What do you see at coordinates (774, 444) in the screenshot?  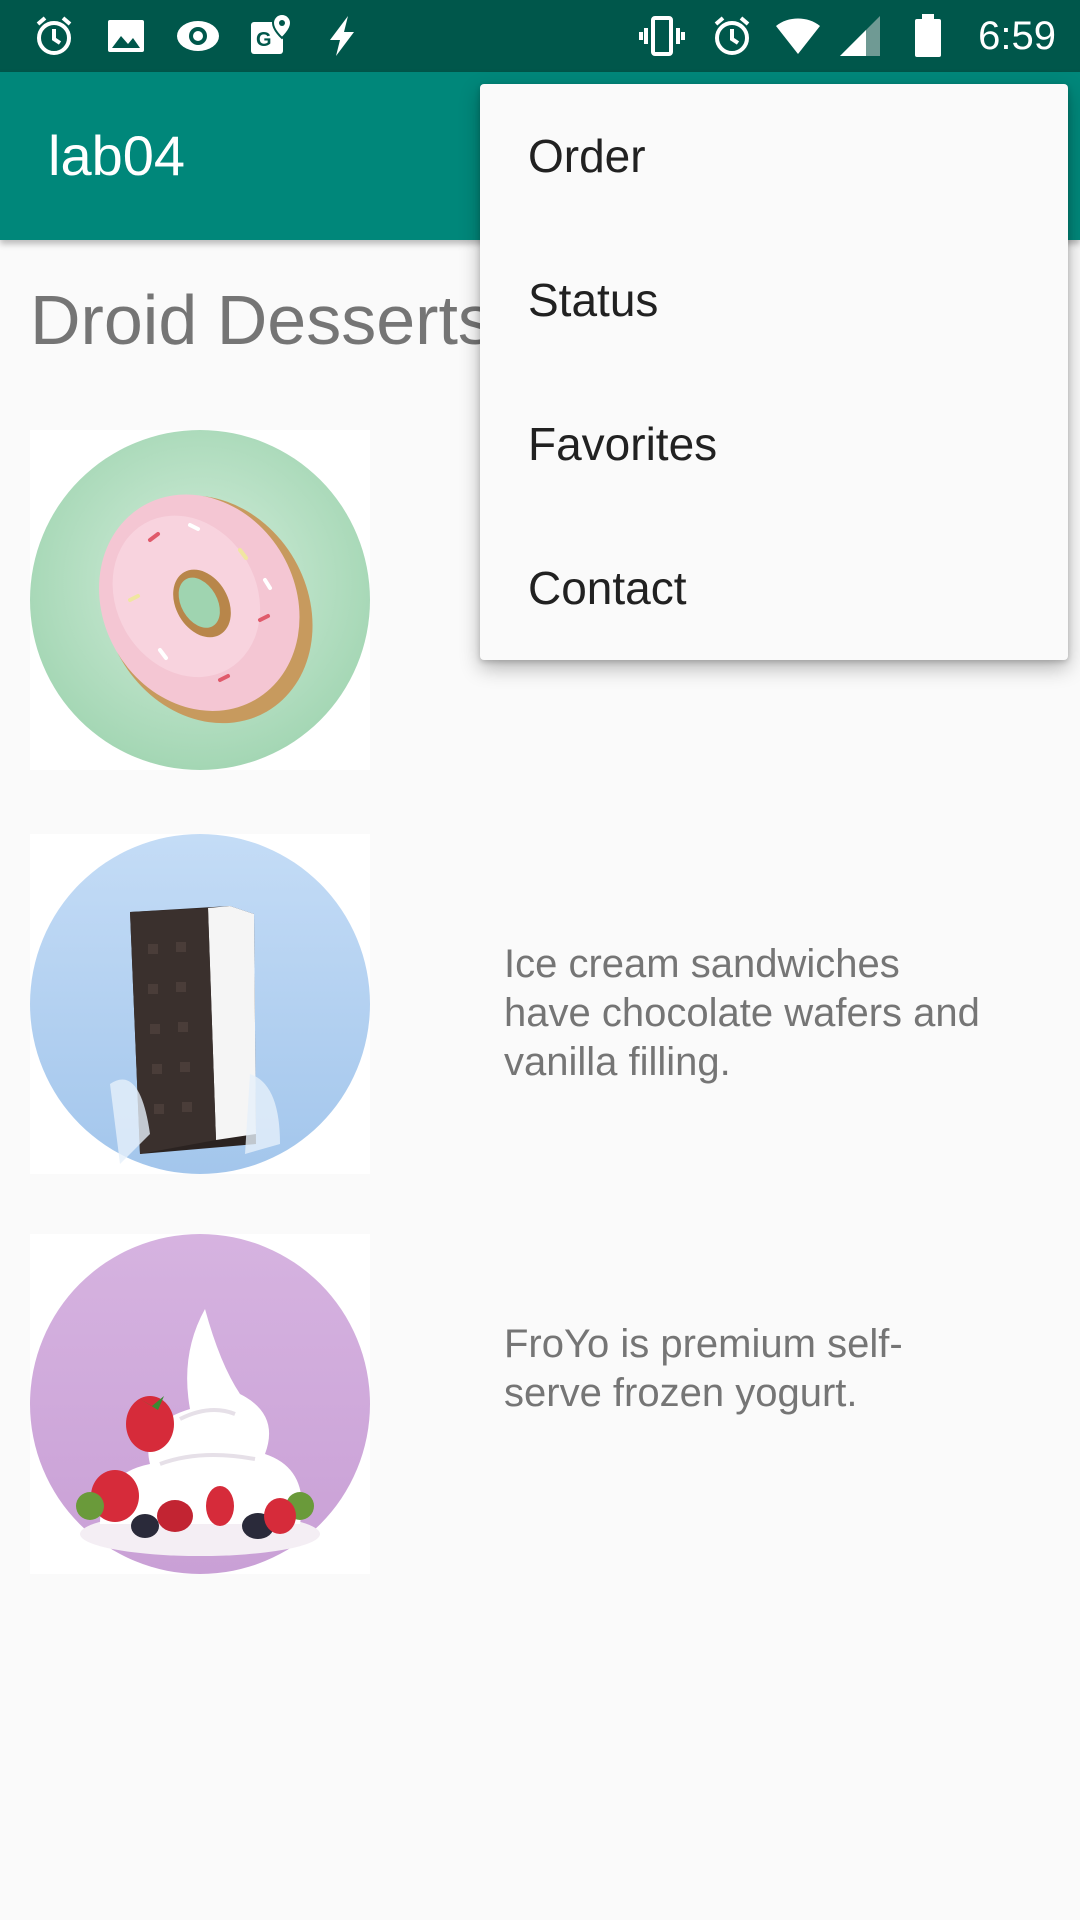 I see `menu-item-favorites: Favorites` at bounding box center [774, 444].